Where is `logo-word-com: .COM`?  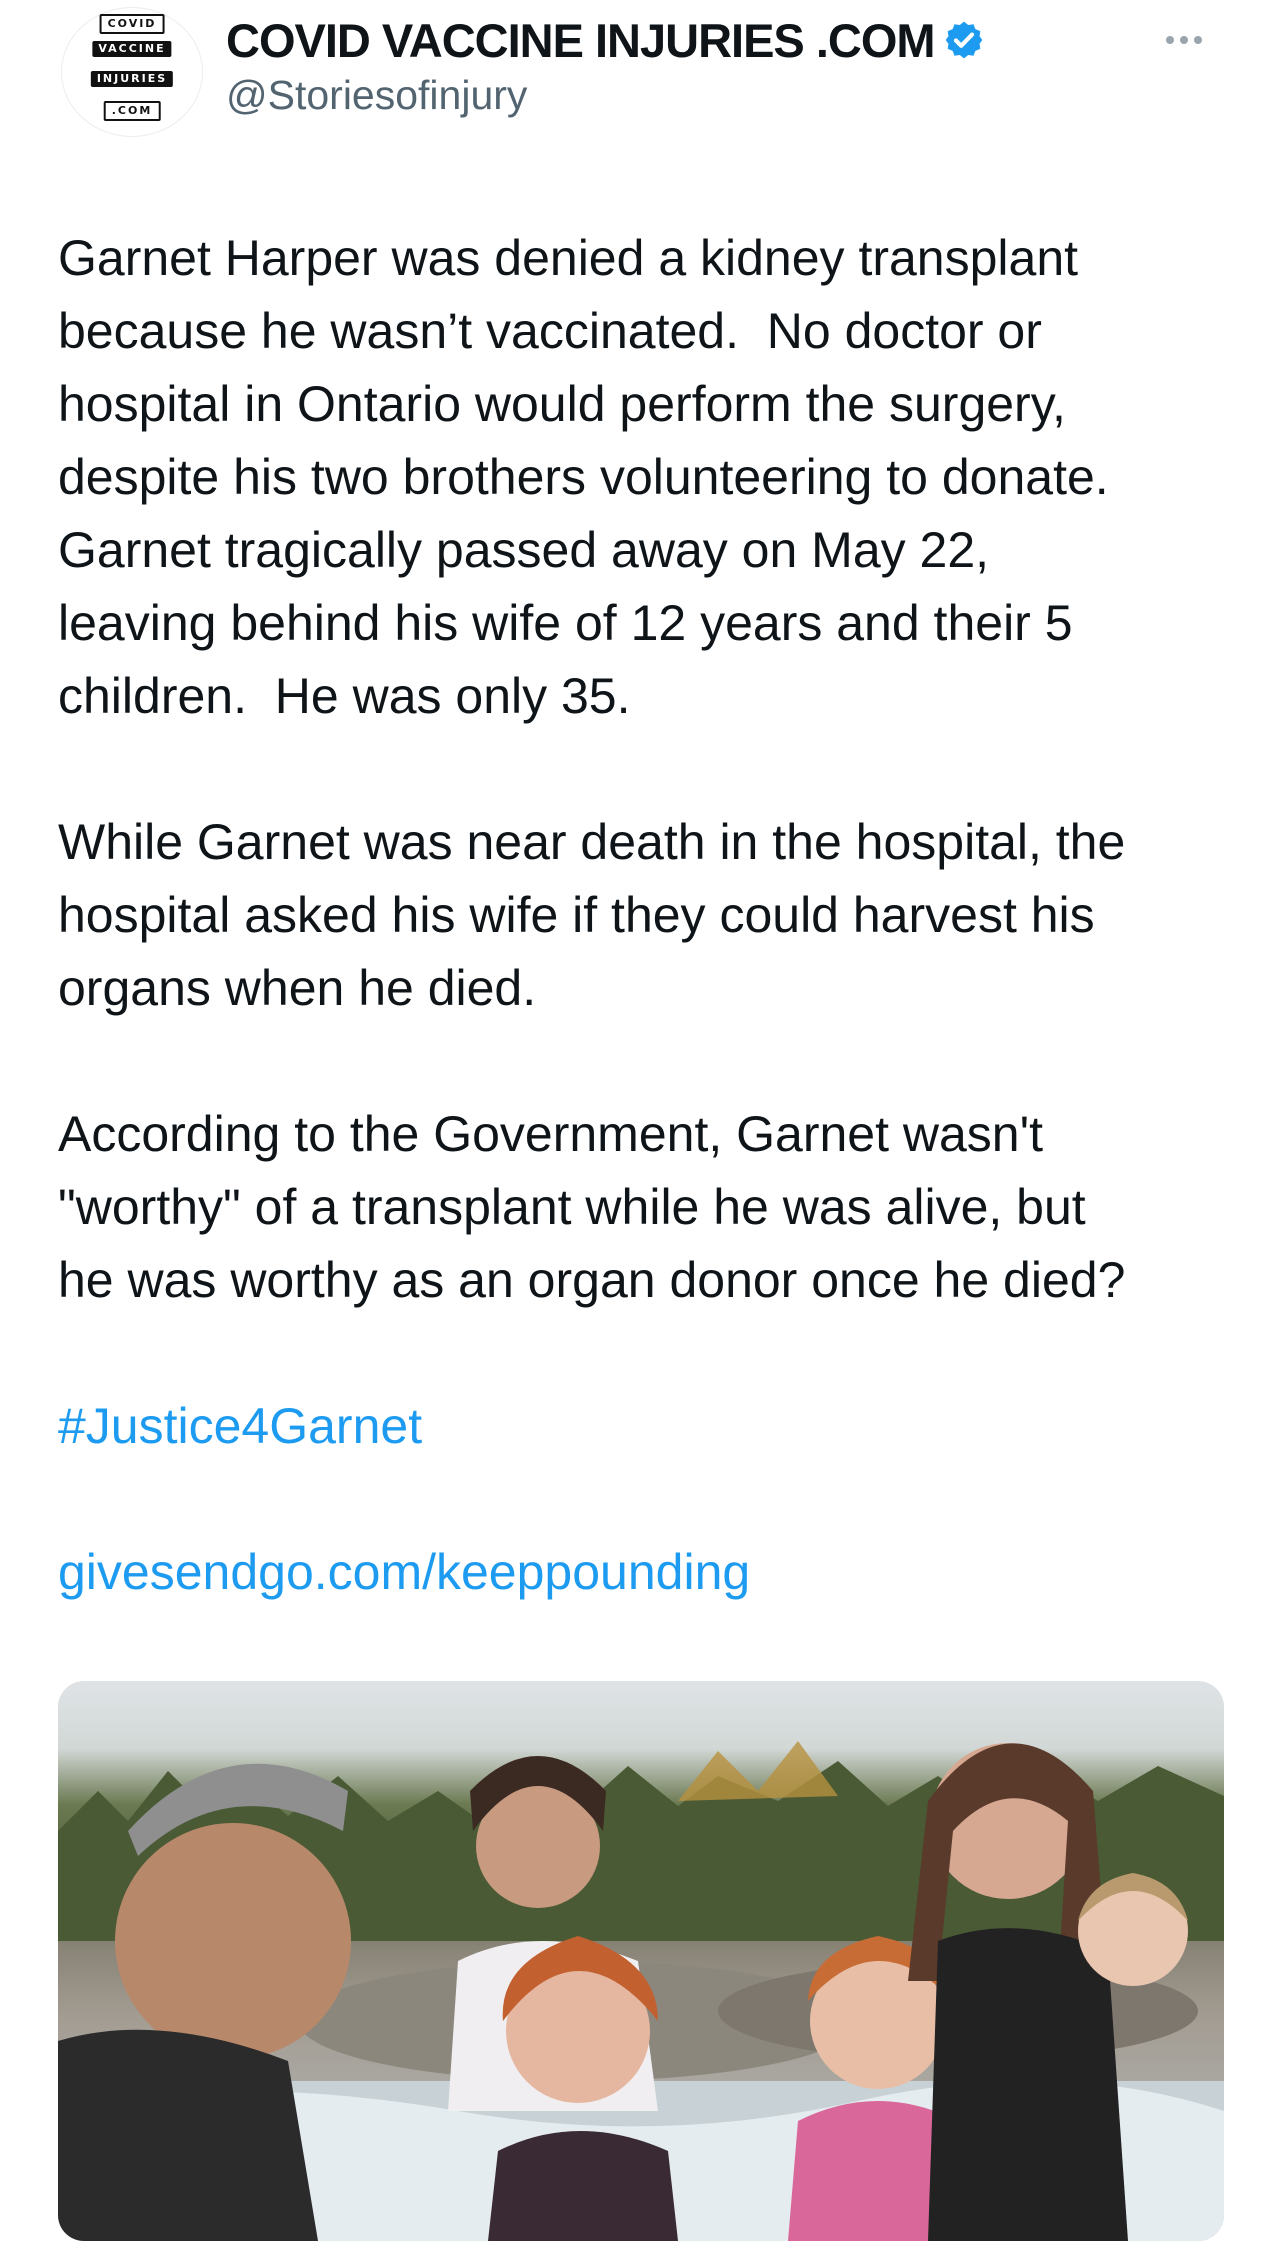
logo-word-com: .COM is located at coordinates (132, 111).